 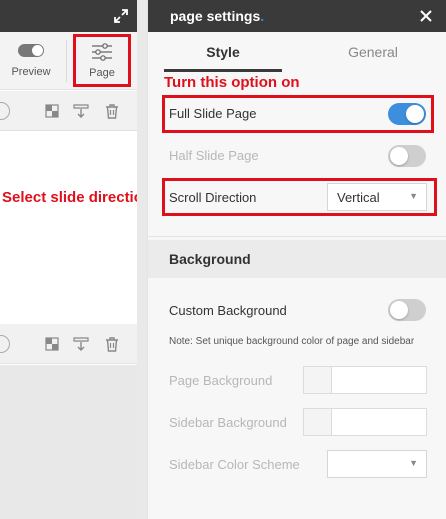 I want to click on panel-title: page settings., so click(x=217, y=16).